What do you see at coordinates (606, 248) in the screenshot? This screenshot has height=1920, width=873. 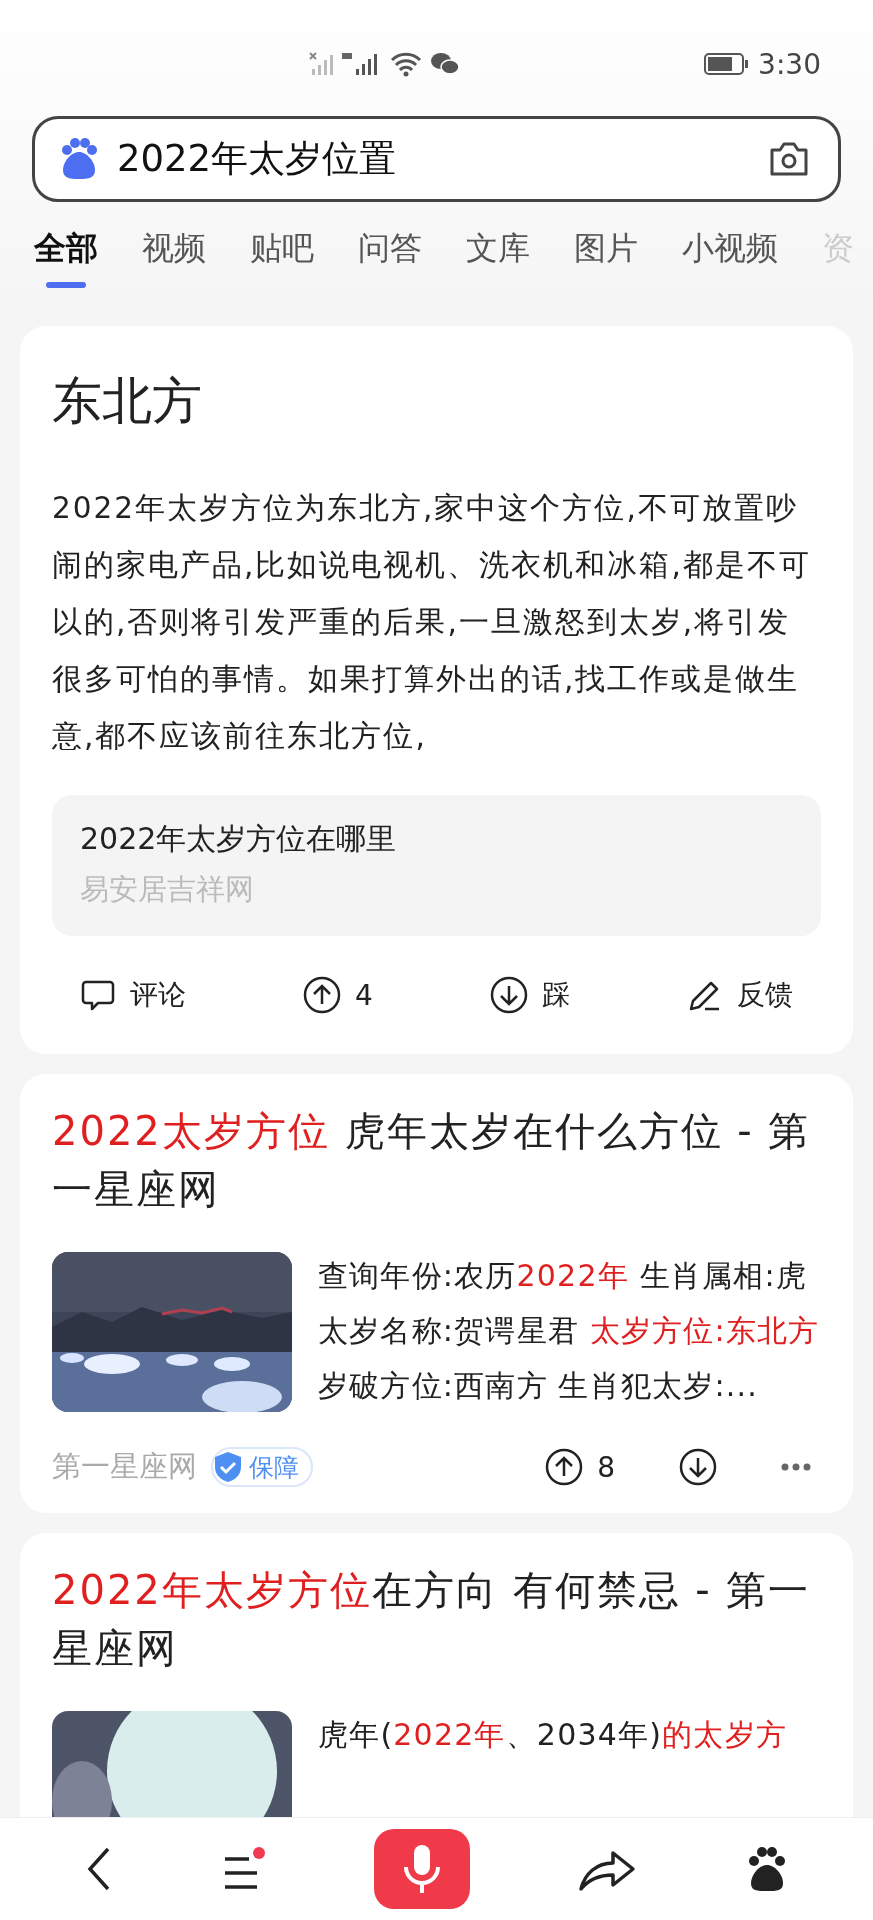 I see `tab: 图片` at bounding box center [606, 248].